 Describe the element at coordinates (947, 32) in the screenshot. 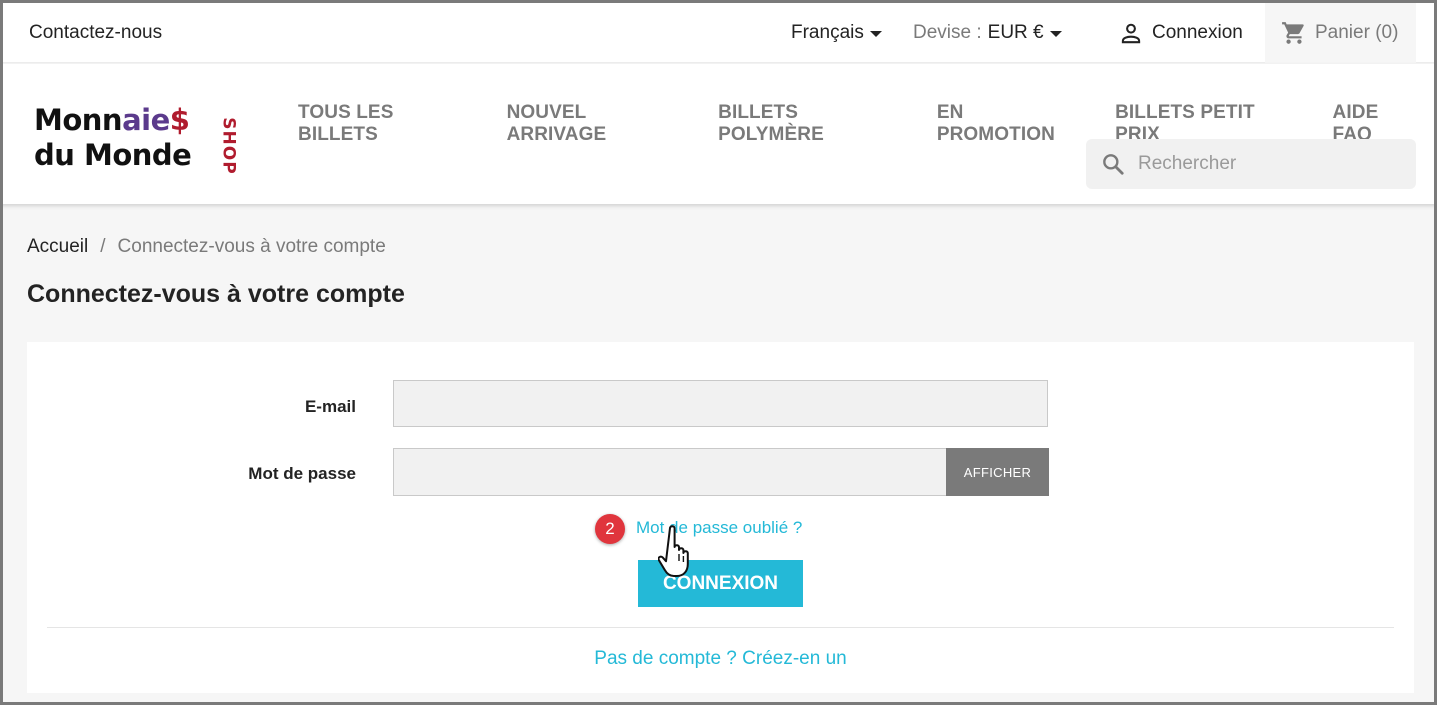

I see `currency-label: Devise :` at that location.